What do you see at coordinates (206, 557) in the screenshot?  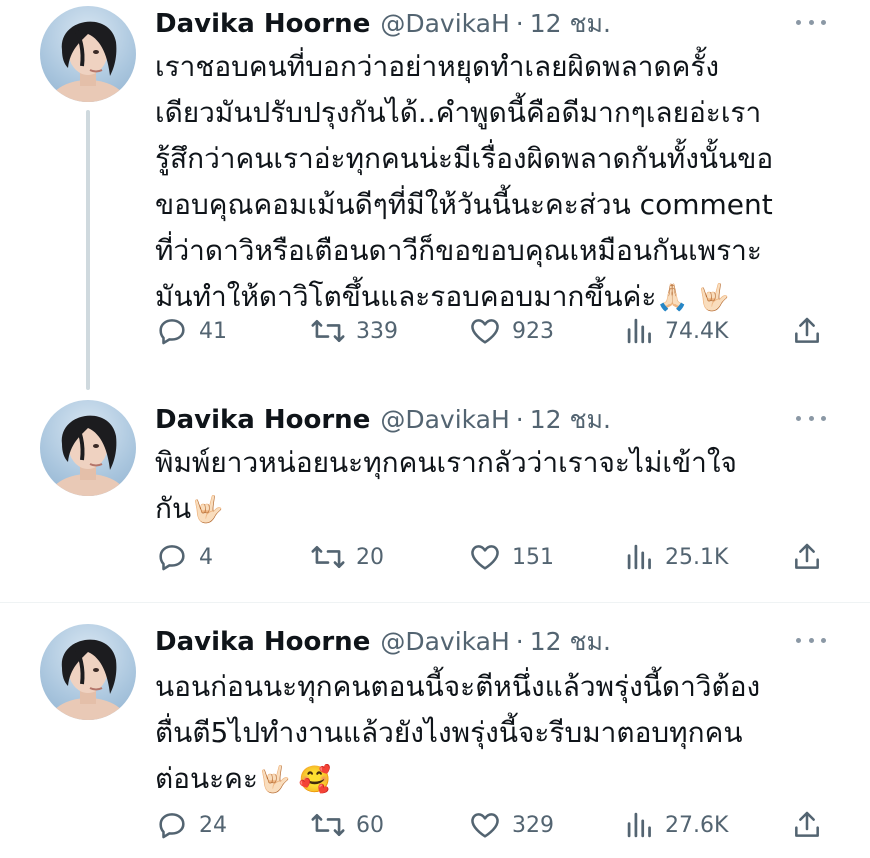 I see `reply-count: 4` at bounding box center [206, 557].